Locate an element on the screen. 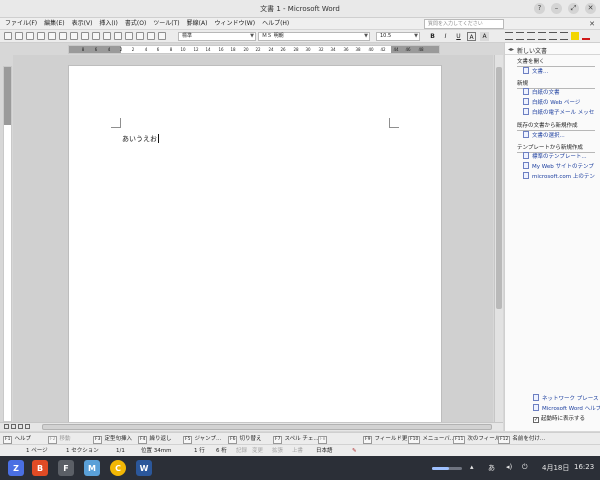 This screenshot has width=600, height=480. print-preview-icon is located at coordinates (52, 36).